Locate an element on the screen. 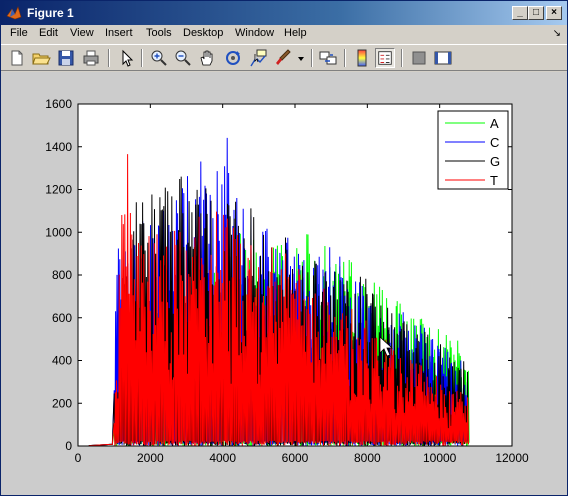 The width and height of the screenshot is (568, 496). minimize-button: _ is located at coordinates (520, 13).